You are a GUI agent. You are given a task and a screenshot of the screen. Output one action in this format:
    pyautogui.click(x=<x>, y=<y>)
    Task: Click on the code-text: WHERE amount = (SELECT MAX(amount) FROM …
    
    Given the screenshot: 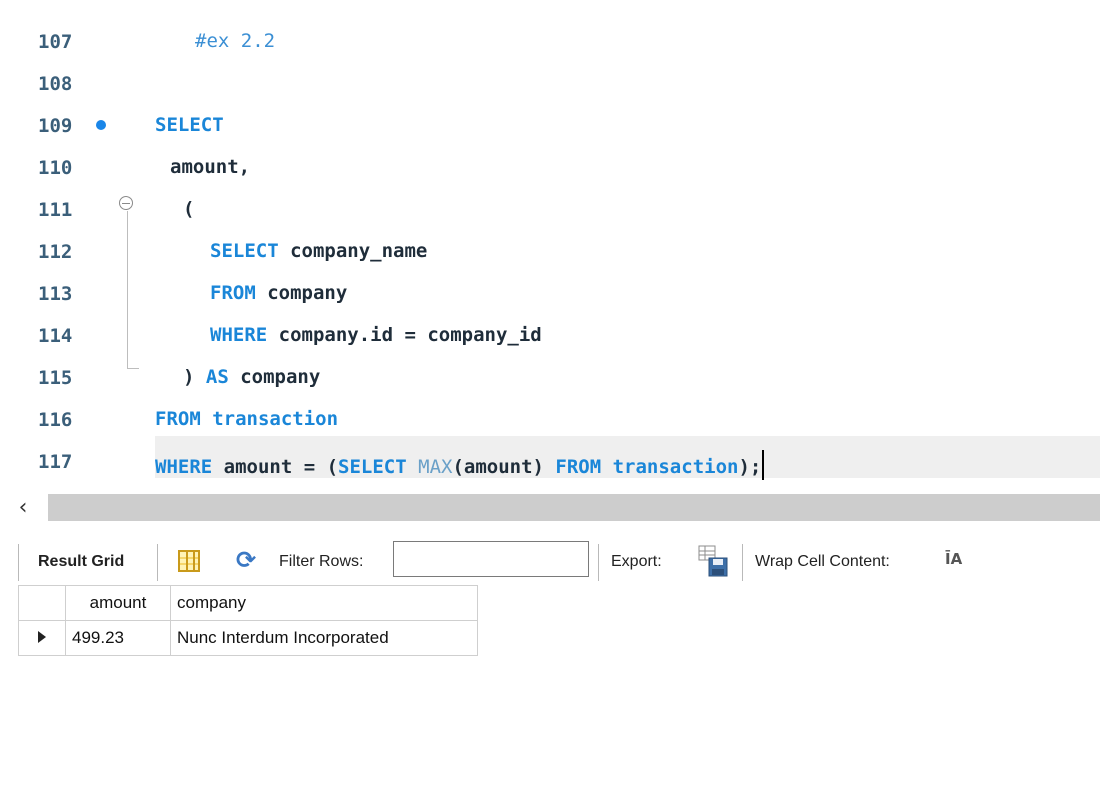 What is the action you would take?
    pyautogui.click(x=460, y=465)
    